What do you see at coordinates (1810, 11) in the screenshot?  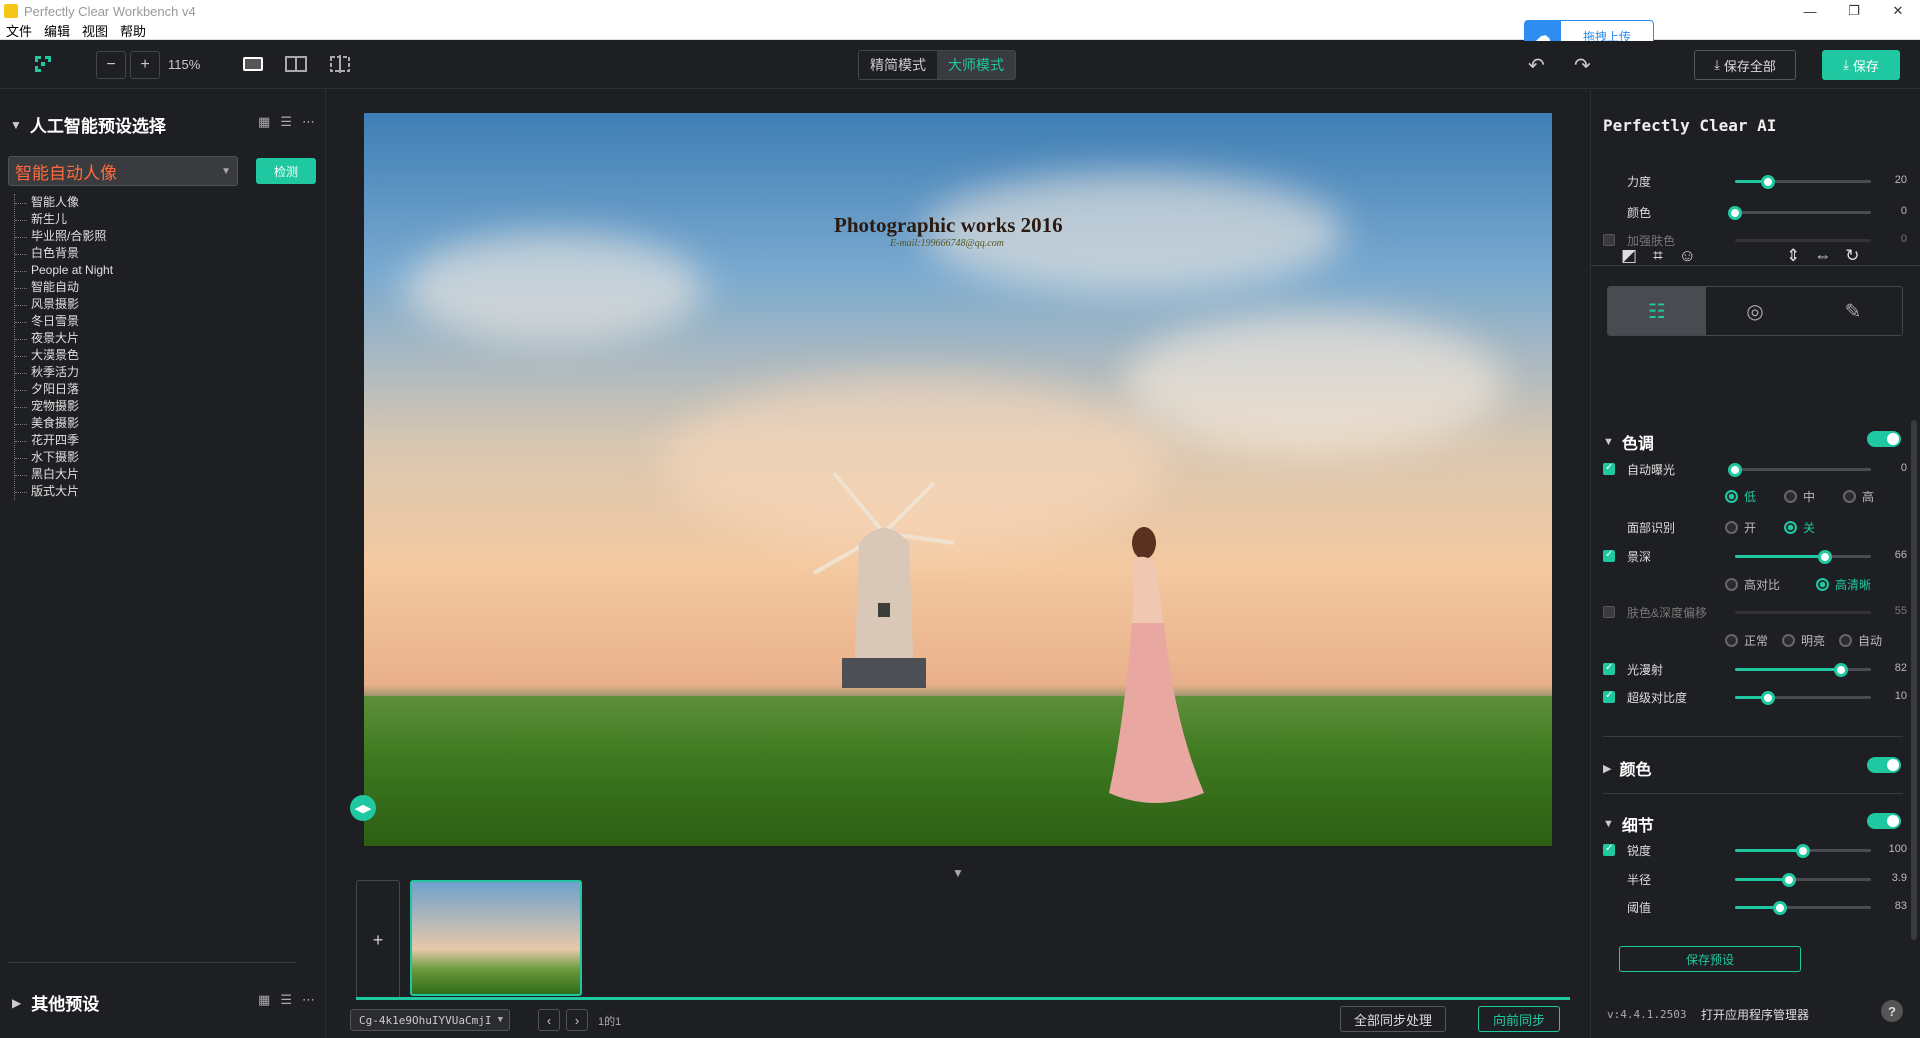 I see `minimize-button: —` at bounding box center [1810, 11].